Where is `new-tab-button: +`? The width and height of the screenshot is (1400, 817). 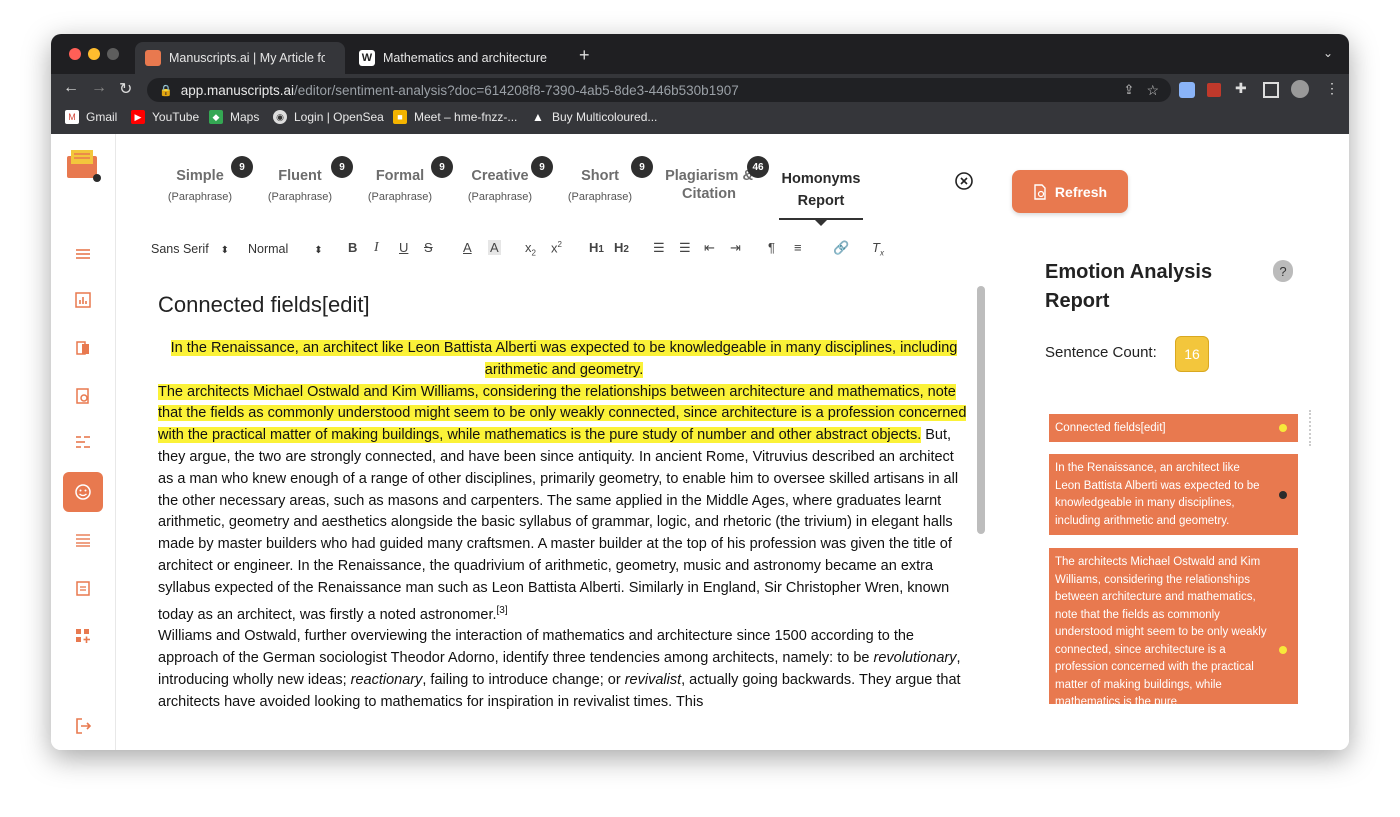
new-tab-button: + is located at coordinates (584, 55).